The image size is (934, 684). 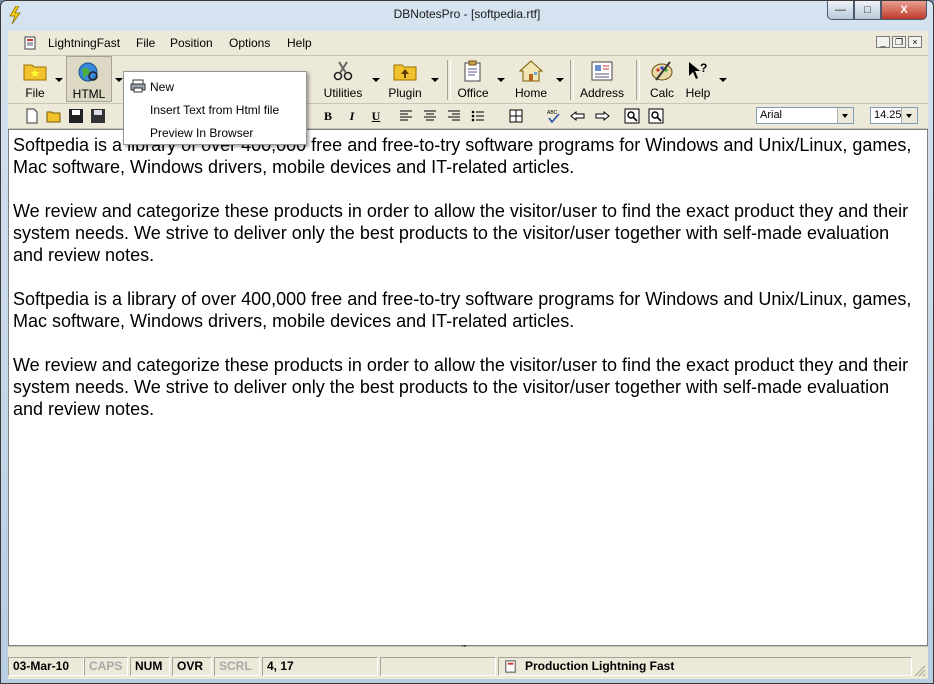 What do you see at coordinates (472, 71) in the screenshot?
I see `clipboard-icon` at bounding box center [472, 71].